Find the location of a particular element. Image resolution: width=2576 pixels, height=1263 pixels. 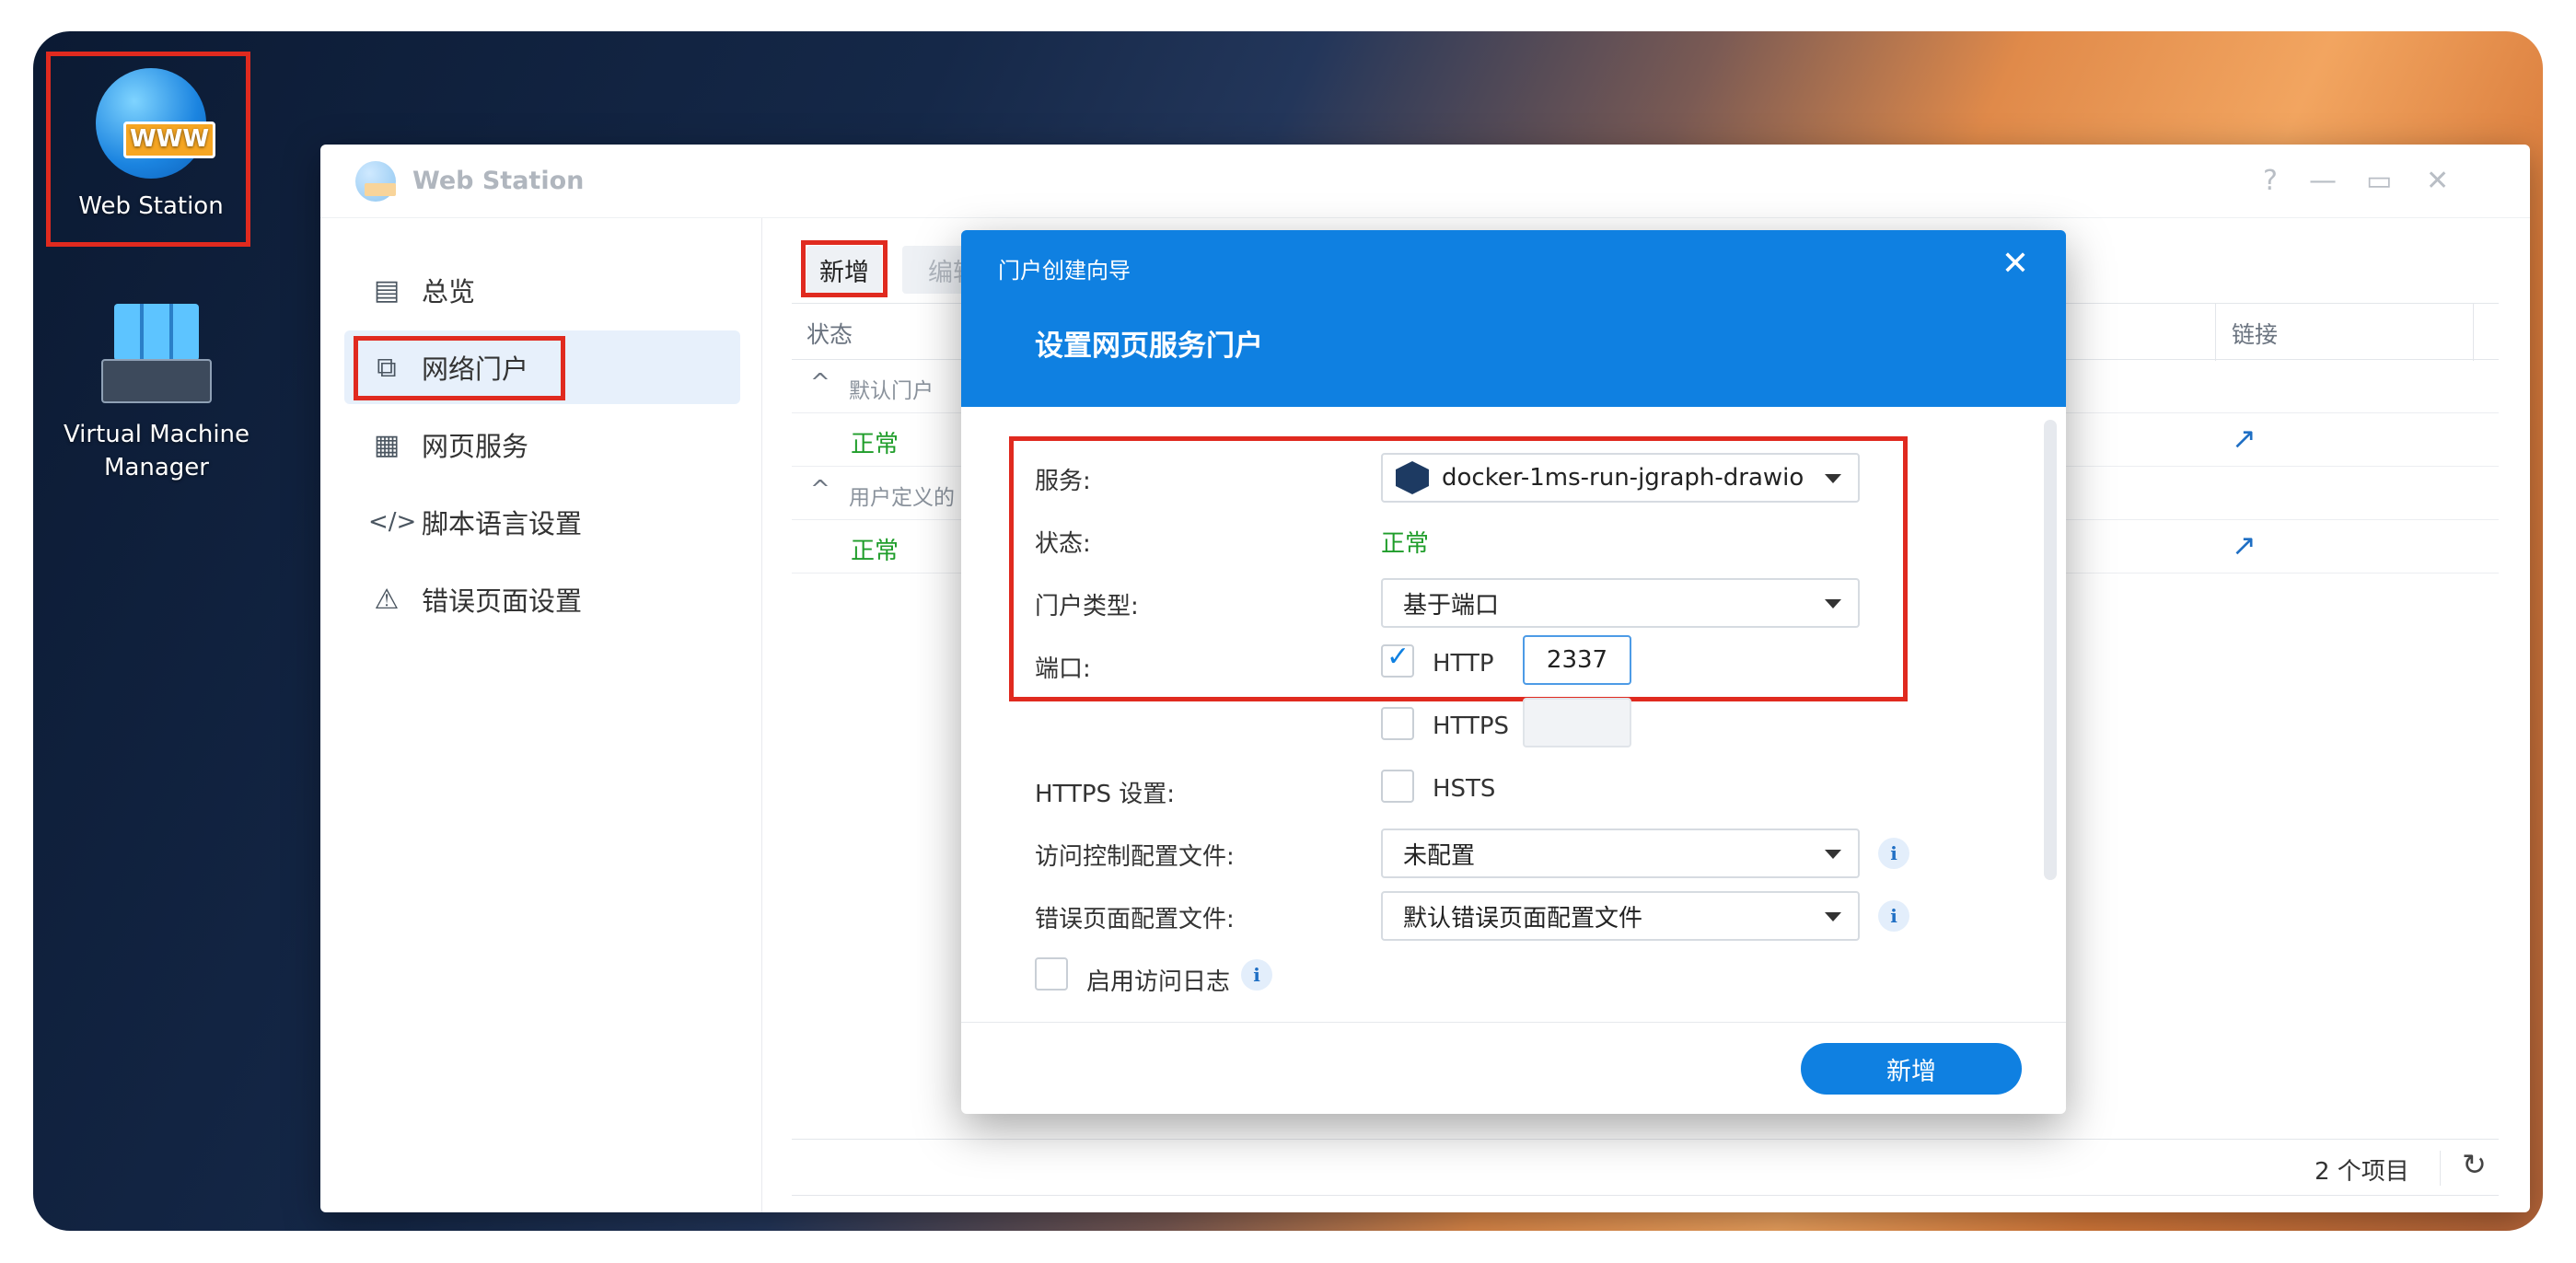

dialog-header: 门户创建向导 ✕ 设置网页服务门户 is located at coordinates (1513, 318).